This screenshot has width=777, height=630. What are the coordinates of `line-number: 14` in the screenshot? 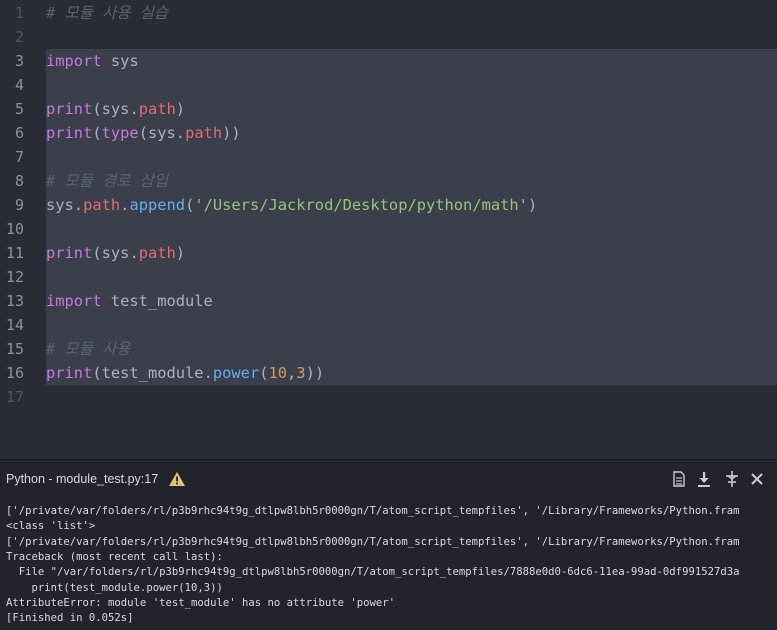 It's located at (14, 325).